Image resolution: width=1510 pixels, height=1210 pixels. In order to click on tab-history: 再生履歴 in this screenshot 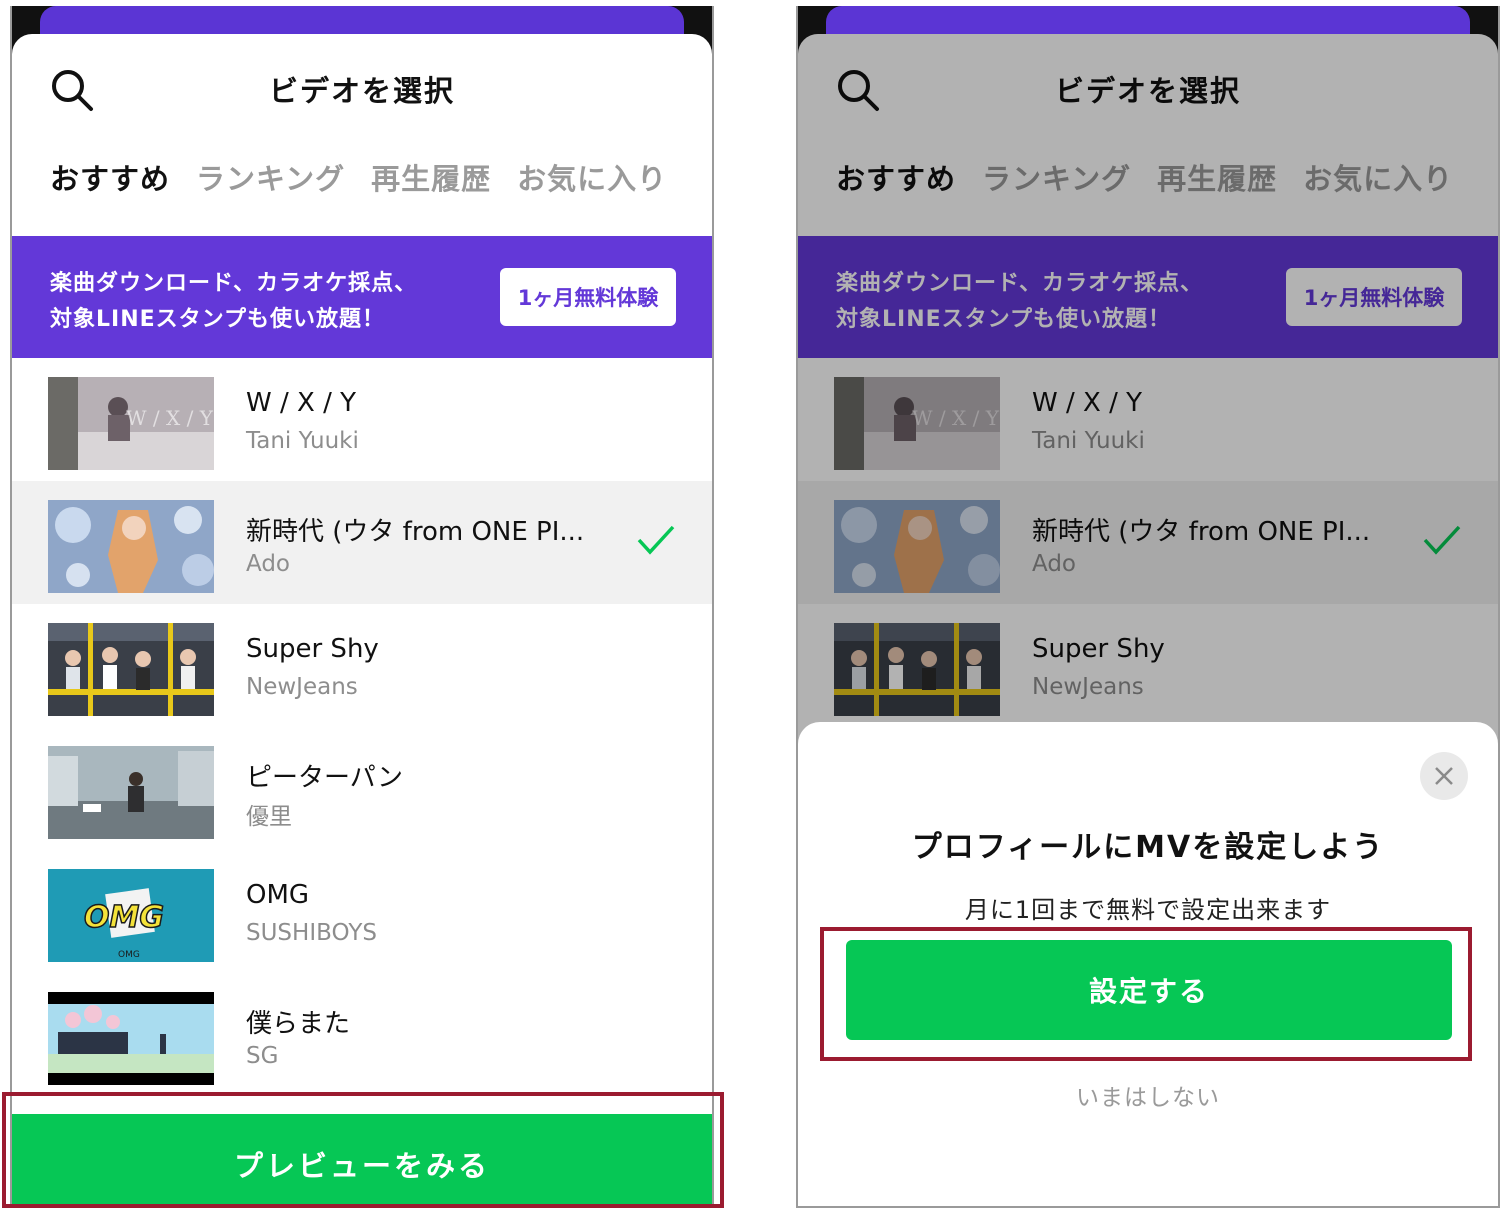, I will do `click(431, 177)`.